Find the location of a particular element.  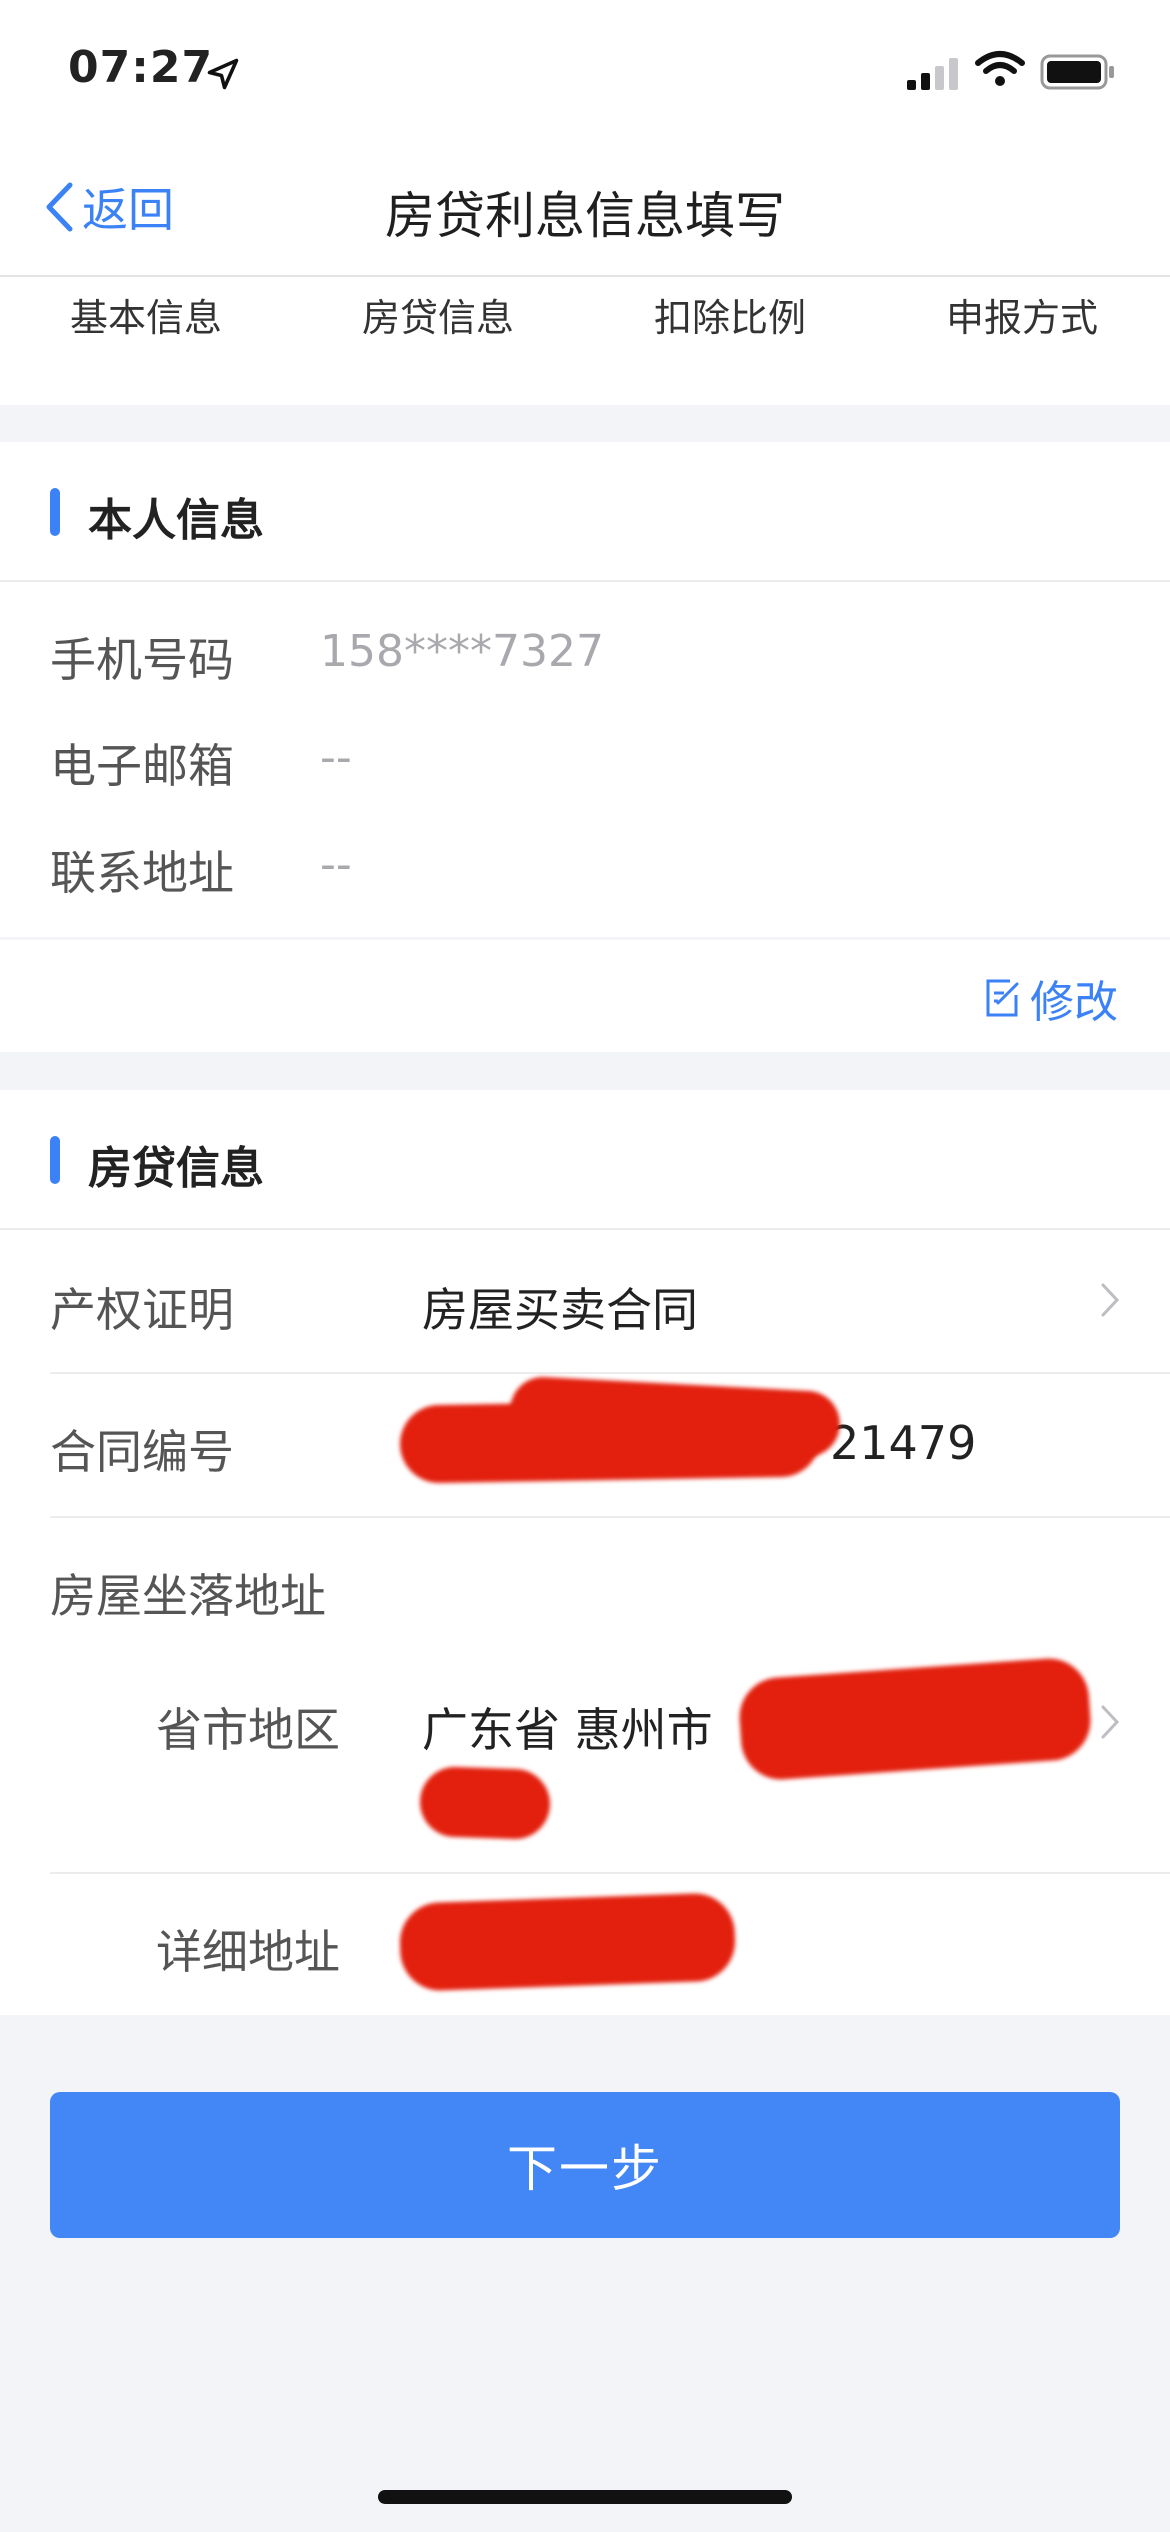

status-bar: 07:27 is located at coordinates (585, 70).